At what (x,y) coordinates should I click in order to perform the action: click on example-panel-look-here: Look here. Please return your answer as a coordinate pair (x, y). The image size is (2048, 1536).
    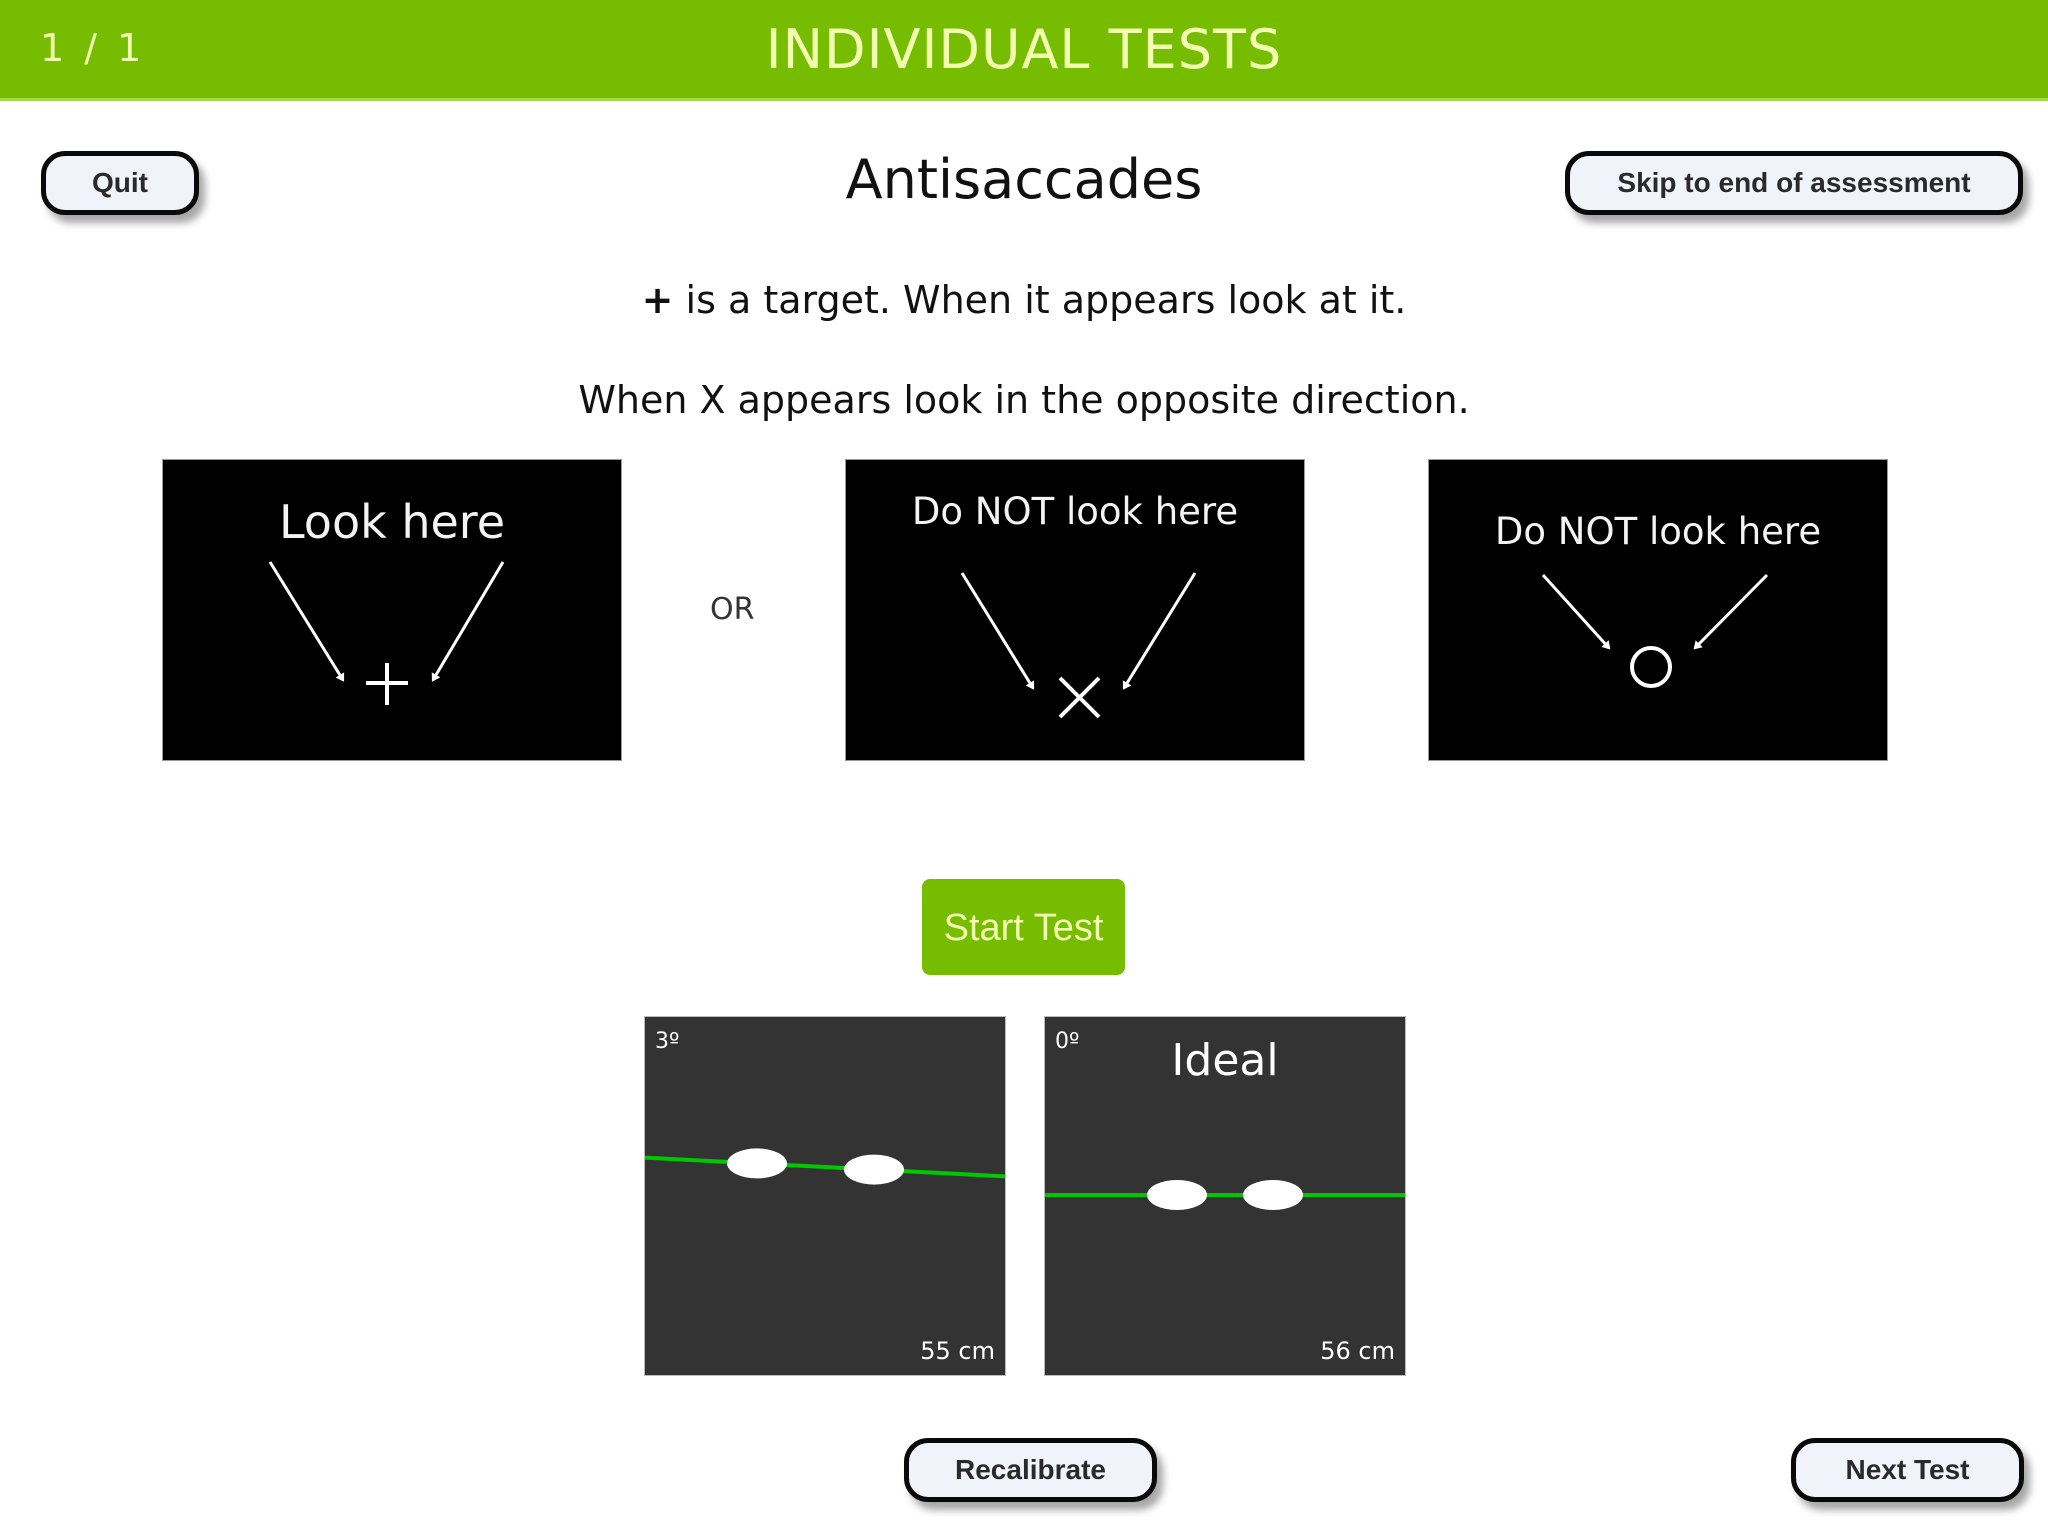
    Looking at the image, I should click on (392, 610).